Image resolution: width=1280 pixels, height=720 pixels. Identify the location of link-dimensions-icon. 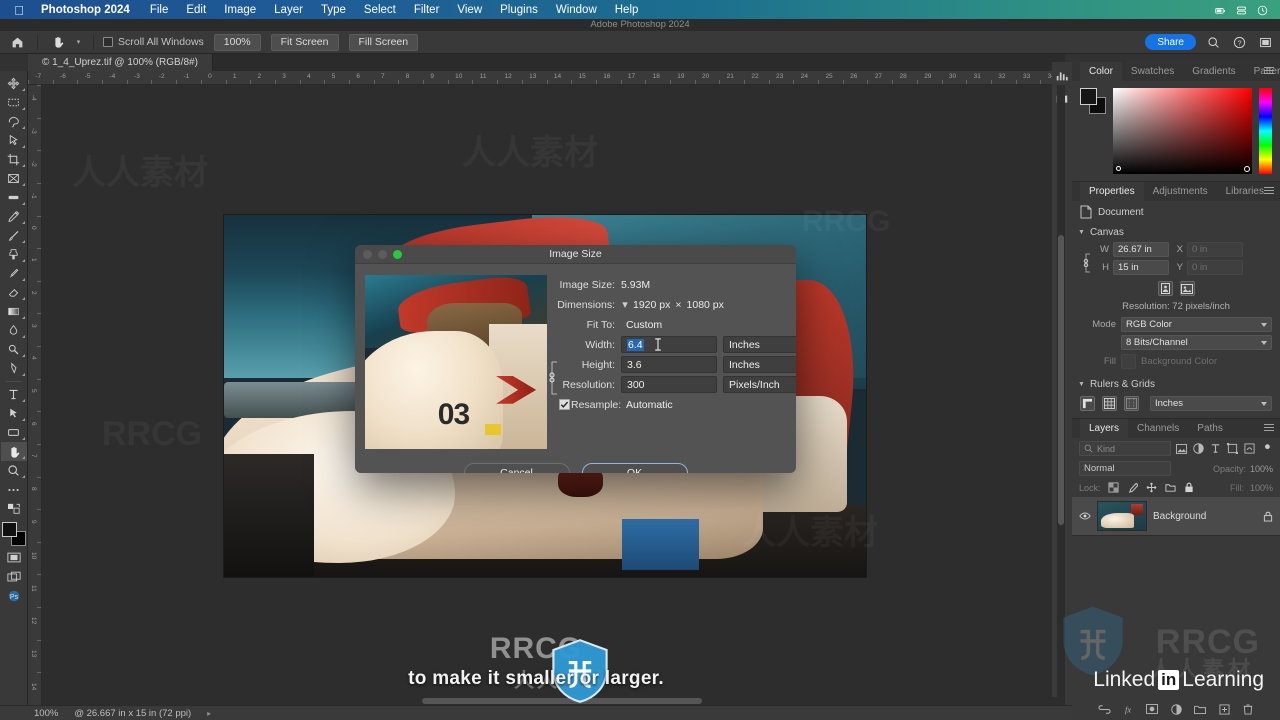
(1087, 258).